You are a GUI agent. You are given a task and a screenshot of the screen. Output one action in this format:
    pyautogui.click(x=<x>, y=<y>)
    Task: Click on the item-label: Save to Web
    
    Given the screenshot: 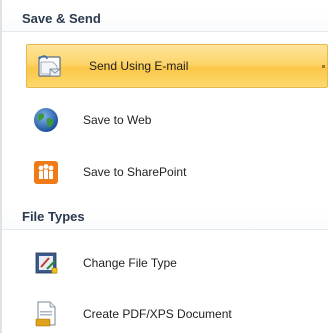 What is the action you would take?
    pyautogui.click(x=117, y=120)
    